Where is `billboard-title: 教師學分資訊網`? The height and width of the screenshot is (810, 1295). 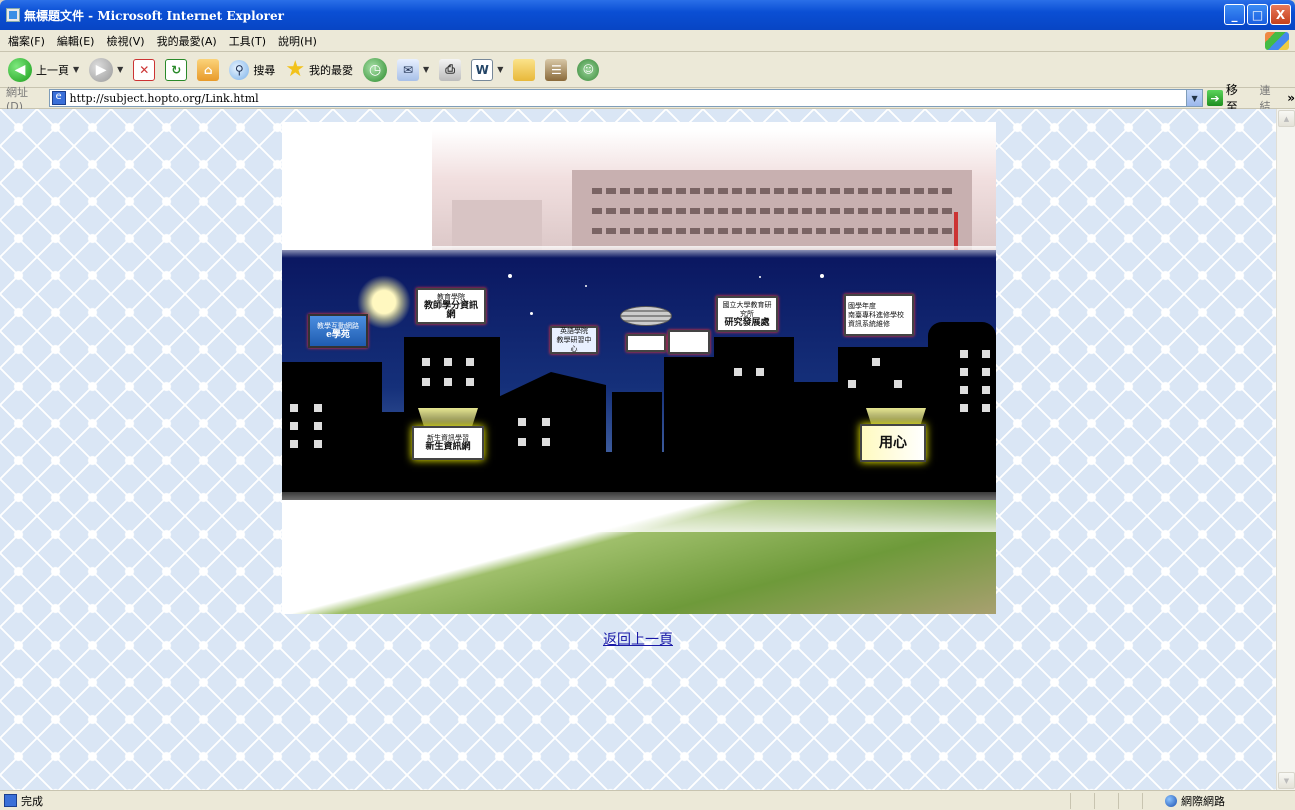
billboard-title: 教師學分資訊網 is located at coordinates (450, 310).